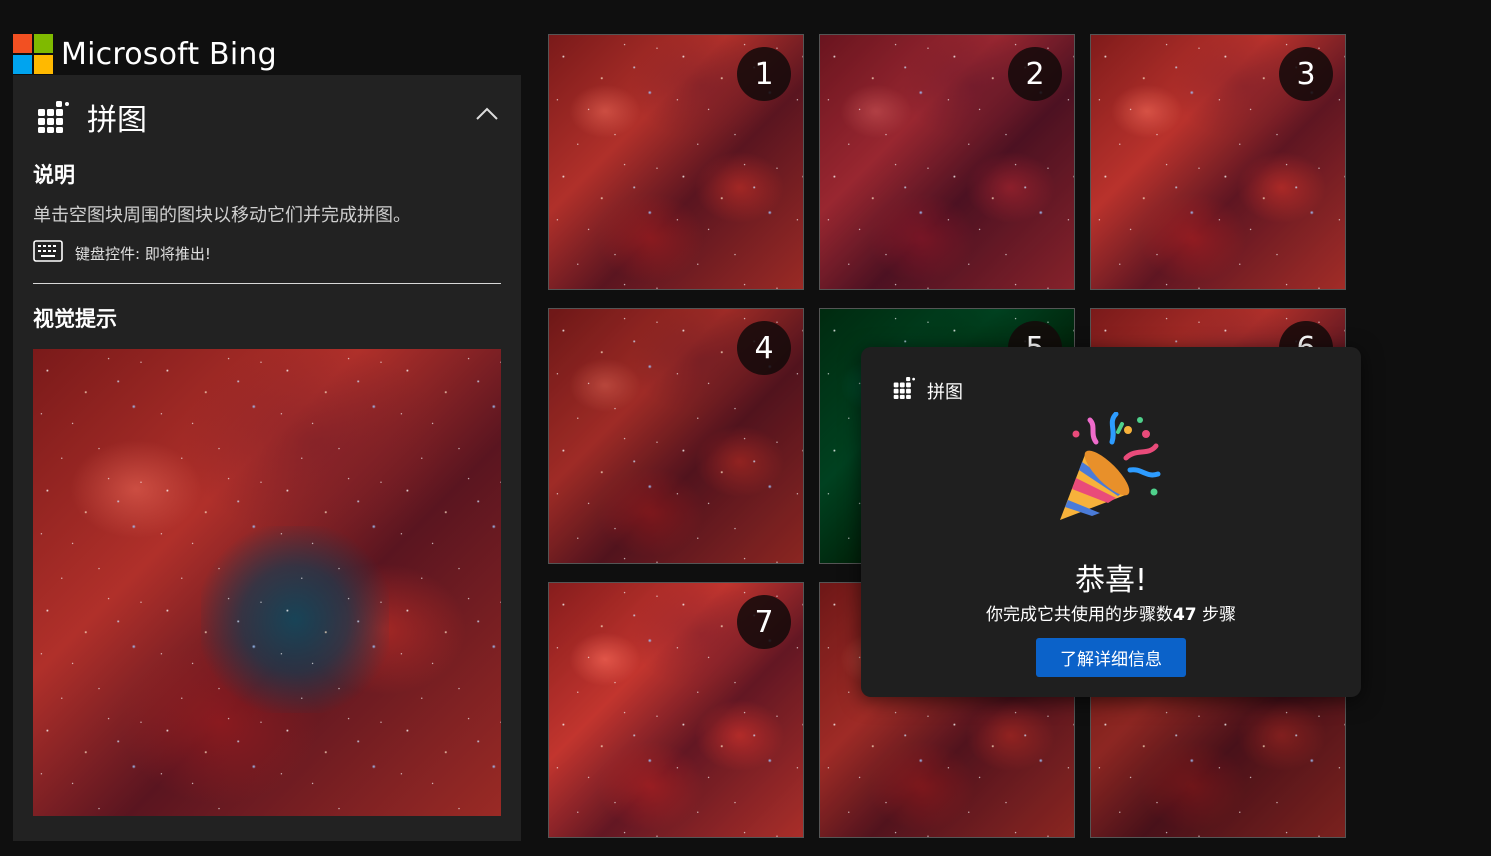 The height and width of the screenshot is (856, 1491). I want to click on panel-header: 拼图, so click(92, 117).